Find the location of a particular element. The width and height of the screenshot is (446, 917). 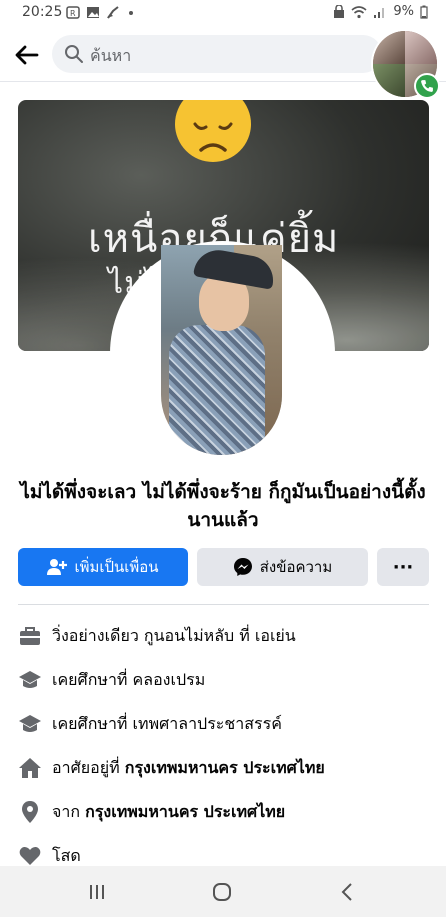

detail-from: จาก กรุงเทพมหานคร ประเทศไทย is located at coordinates (151, 812).